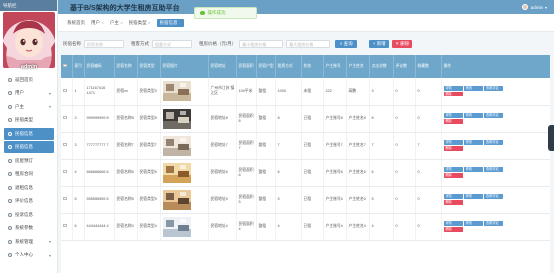  I want to click on column-header: 民宿类型, so click(149, 66).